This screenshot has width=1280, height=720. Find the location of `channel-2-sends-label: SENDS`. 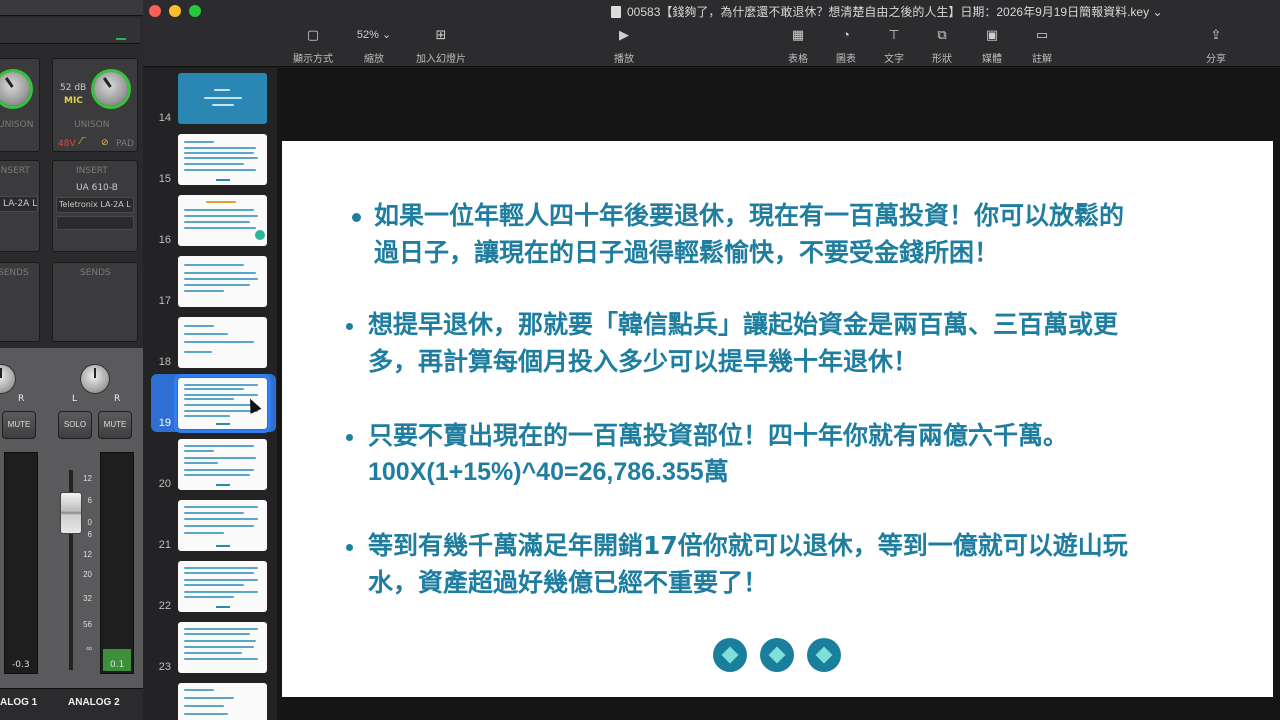

channel-2-sends-label: SENDS is located at coordinates (95, 273).